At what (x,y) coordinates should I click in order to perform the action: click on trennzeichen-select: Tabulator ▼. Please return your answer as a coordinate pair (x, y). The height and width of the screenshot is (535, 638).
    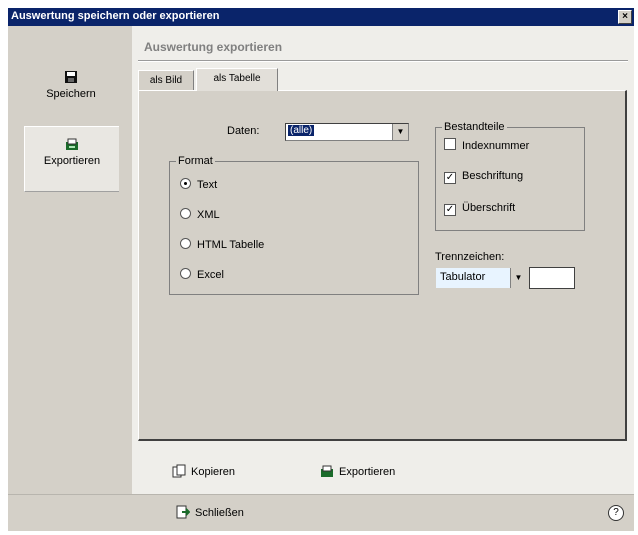
    Looking at the image, I should click on (481, 278).